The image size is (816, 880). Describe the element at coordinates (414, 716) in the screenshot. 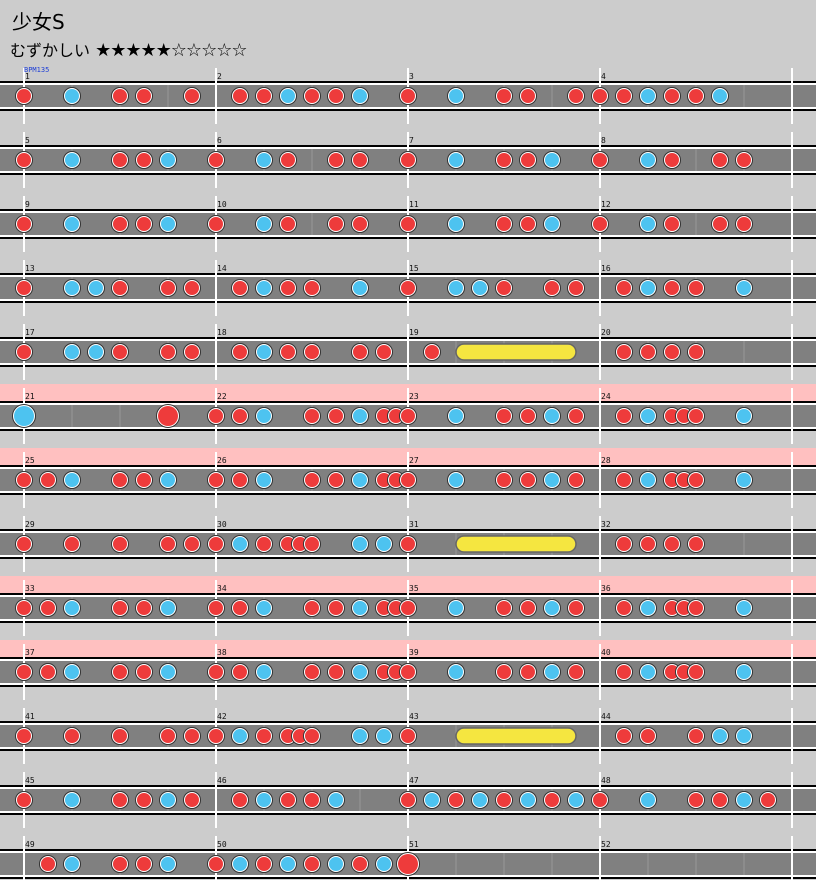

I see `measure-number: 43` at that location.